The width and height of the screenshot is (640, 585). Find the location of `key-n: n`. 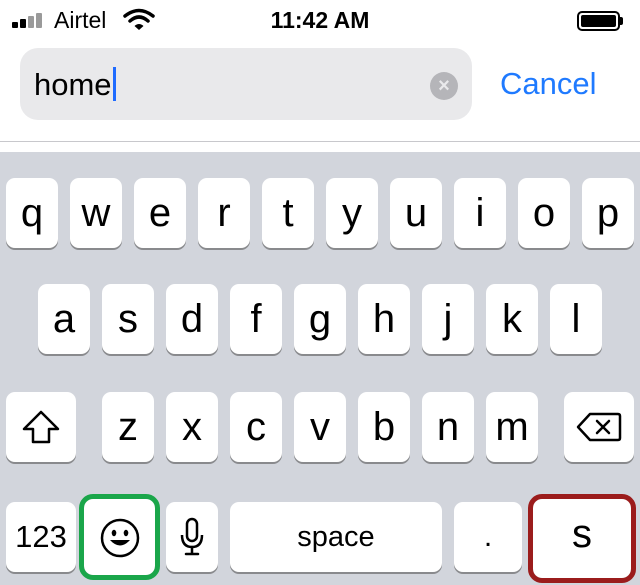

key-n: n is located at coordinates (448, 427).